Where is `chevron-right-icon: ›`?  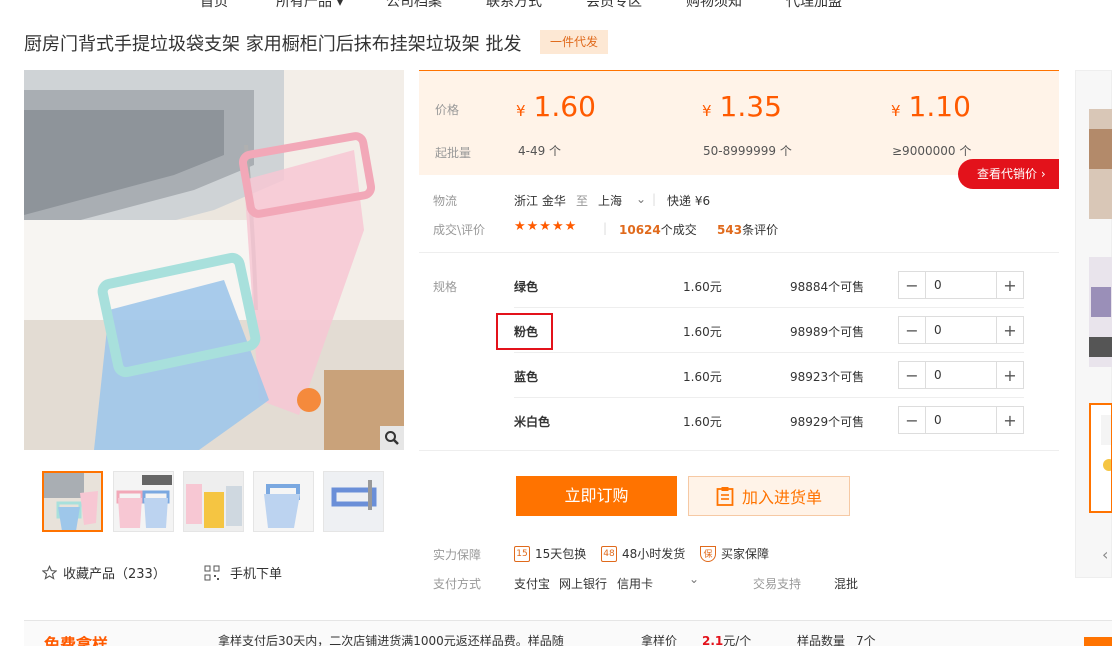
chevron-right-icon: › is located at coordinates (1043, 174).